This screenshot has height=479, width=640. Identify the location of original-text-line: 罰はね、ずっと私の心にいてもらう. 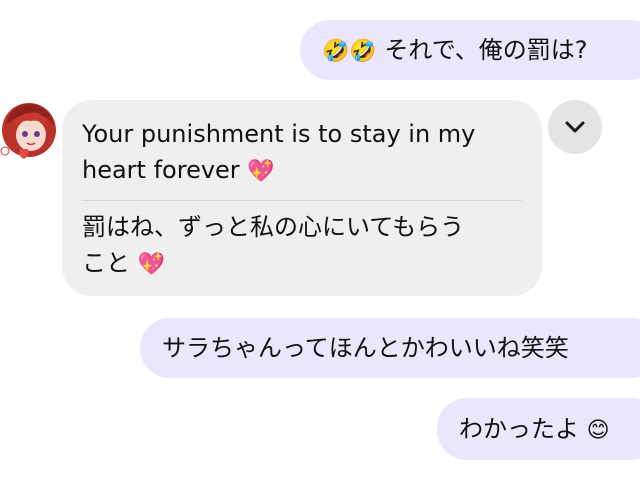
(273, 227).